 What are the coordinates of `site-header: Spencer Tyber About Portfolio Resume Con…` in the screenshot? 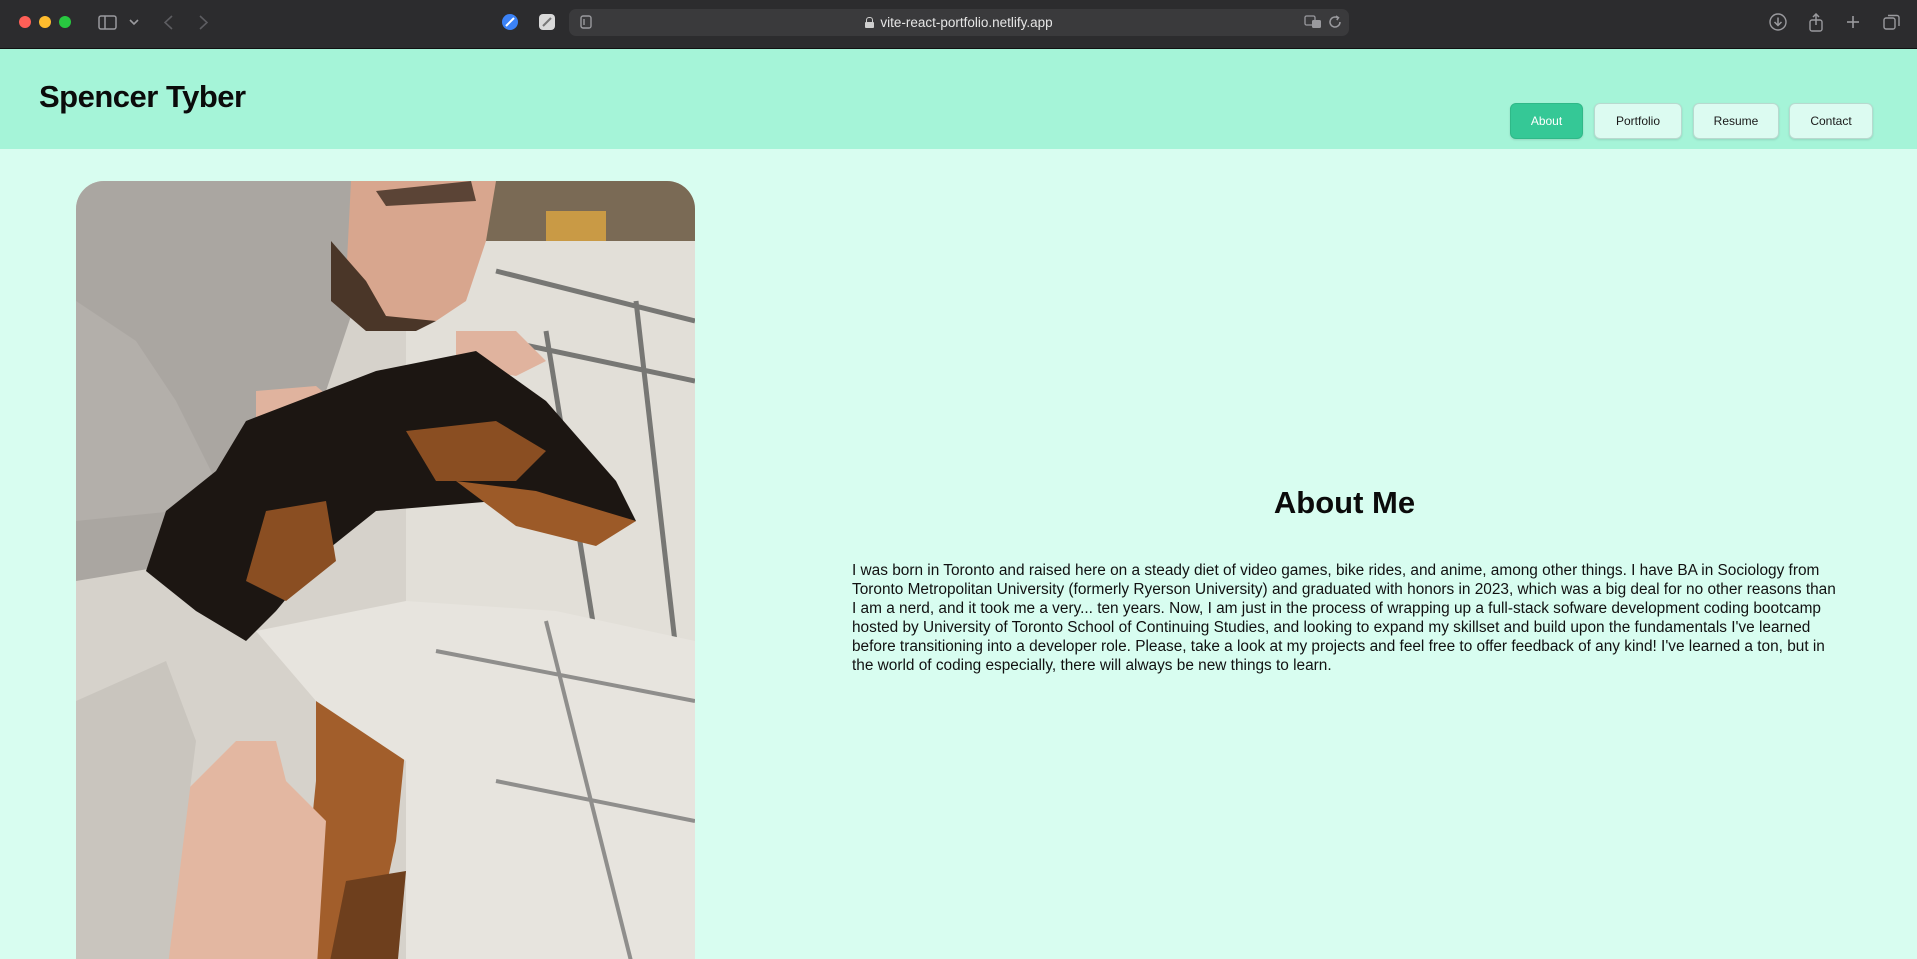 It's located at (958, 99).